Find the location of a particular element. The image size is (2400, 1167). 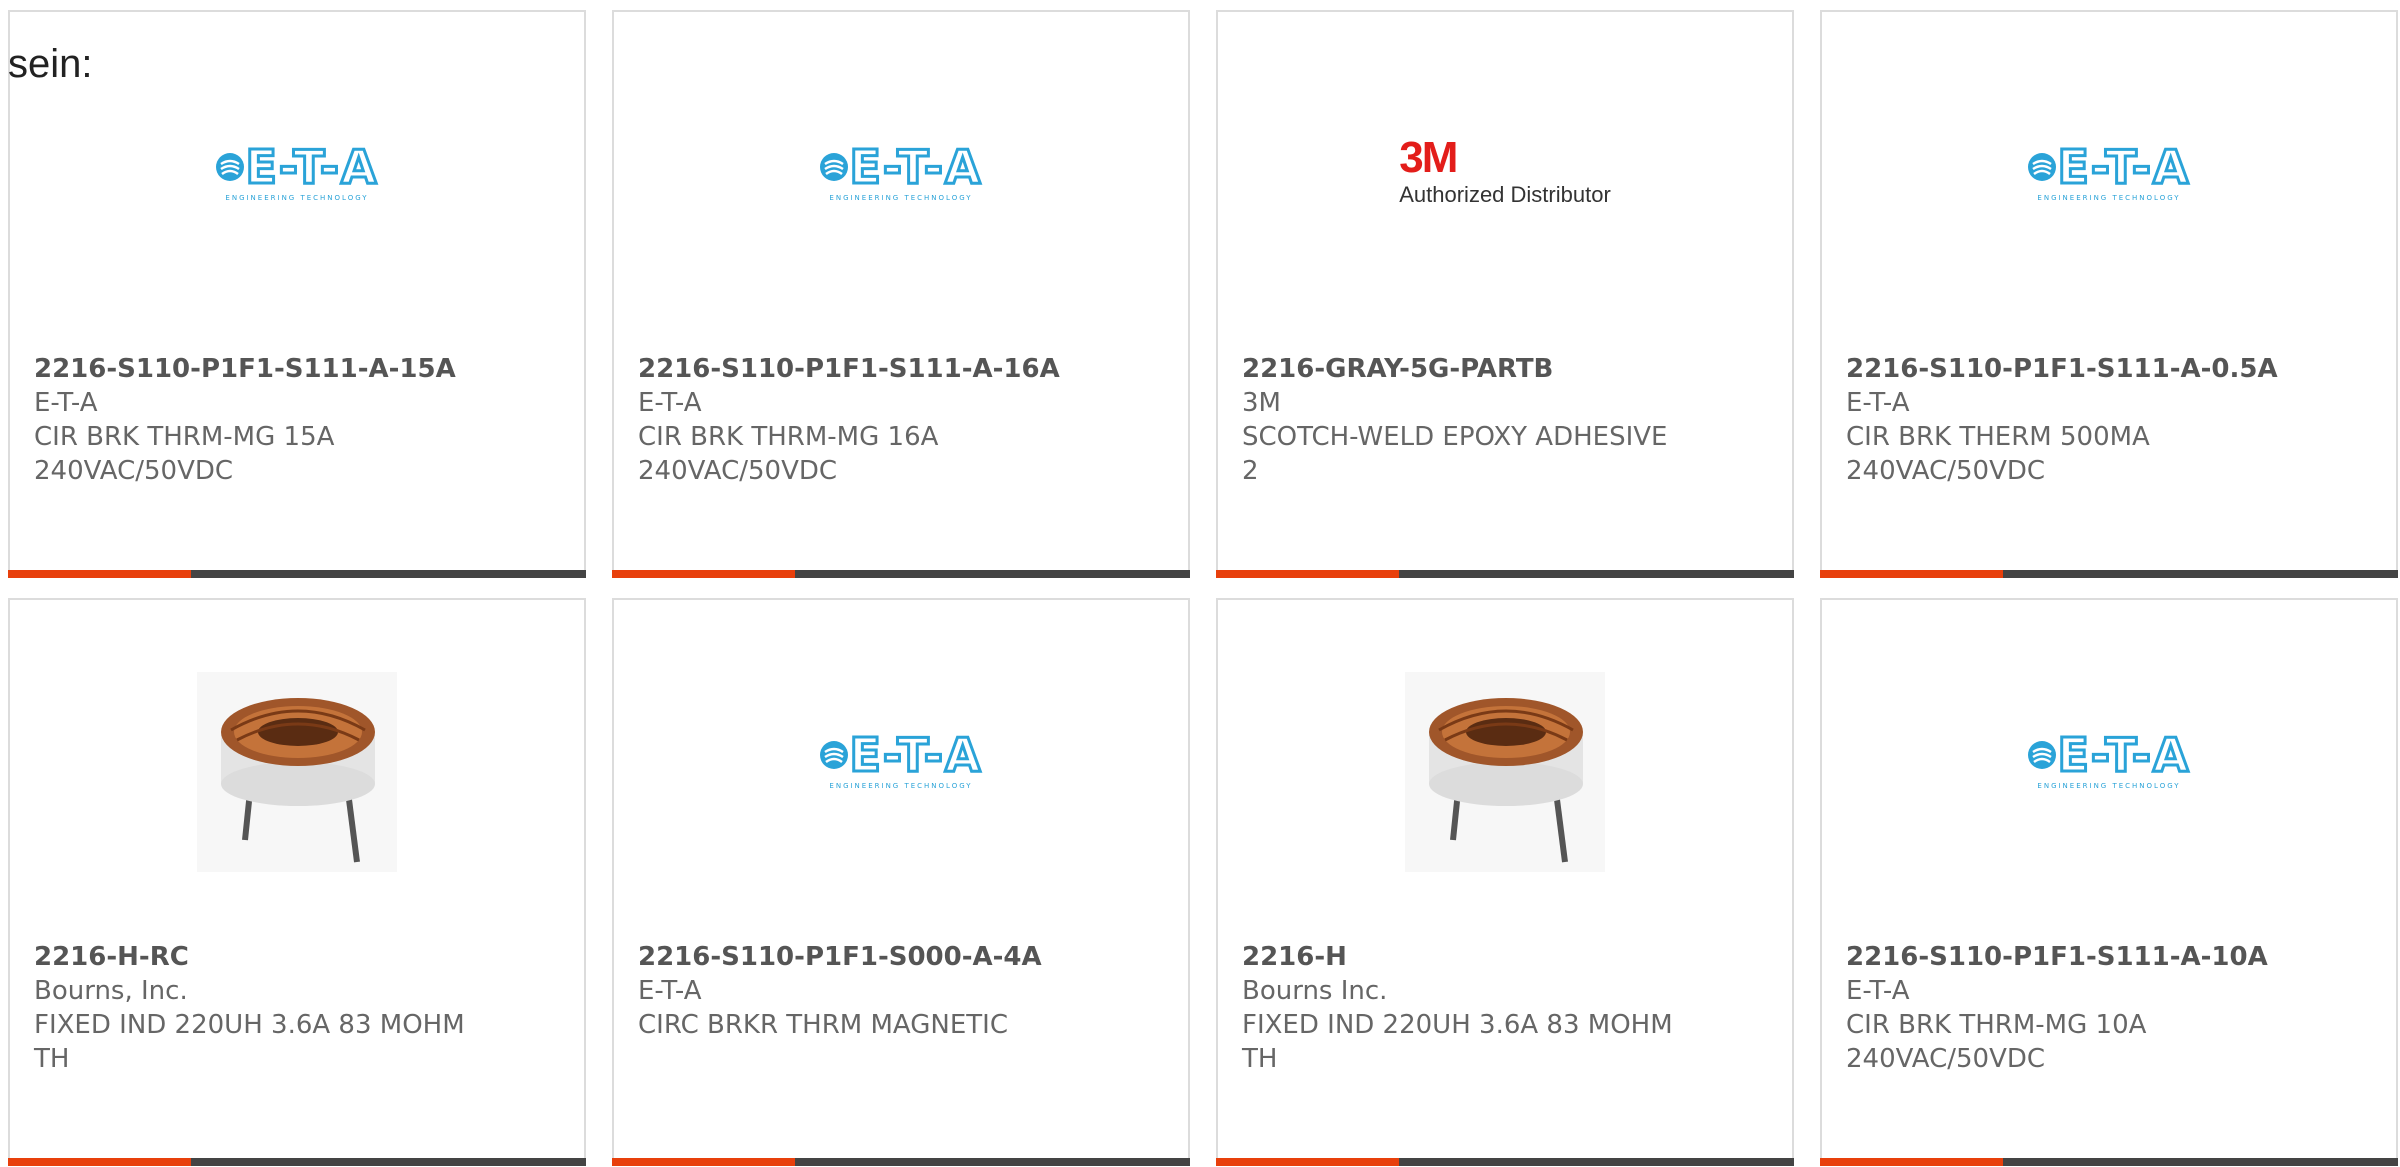

manufacturer-name: 3M is located at coordinates (1261, 403).